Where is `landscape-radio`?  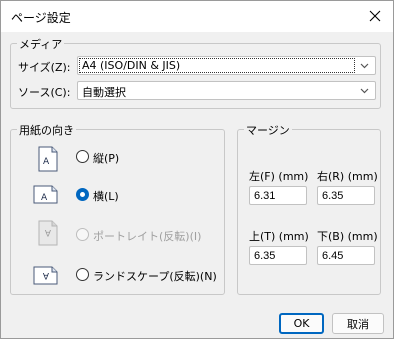
landscape-radio is located at coordinates (82, 194).